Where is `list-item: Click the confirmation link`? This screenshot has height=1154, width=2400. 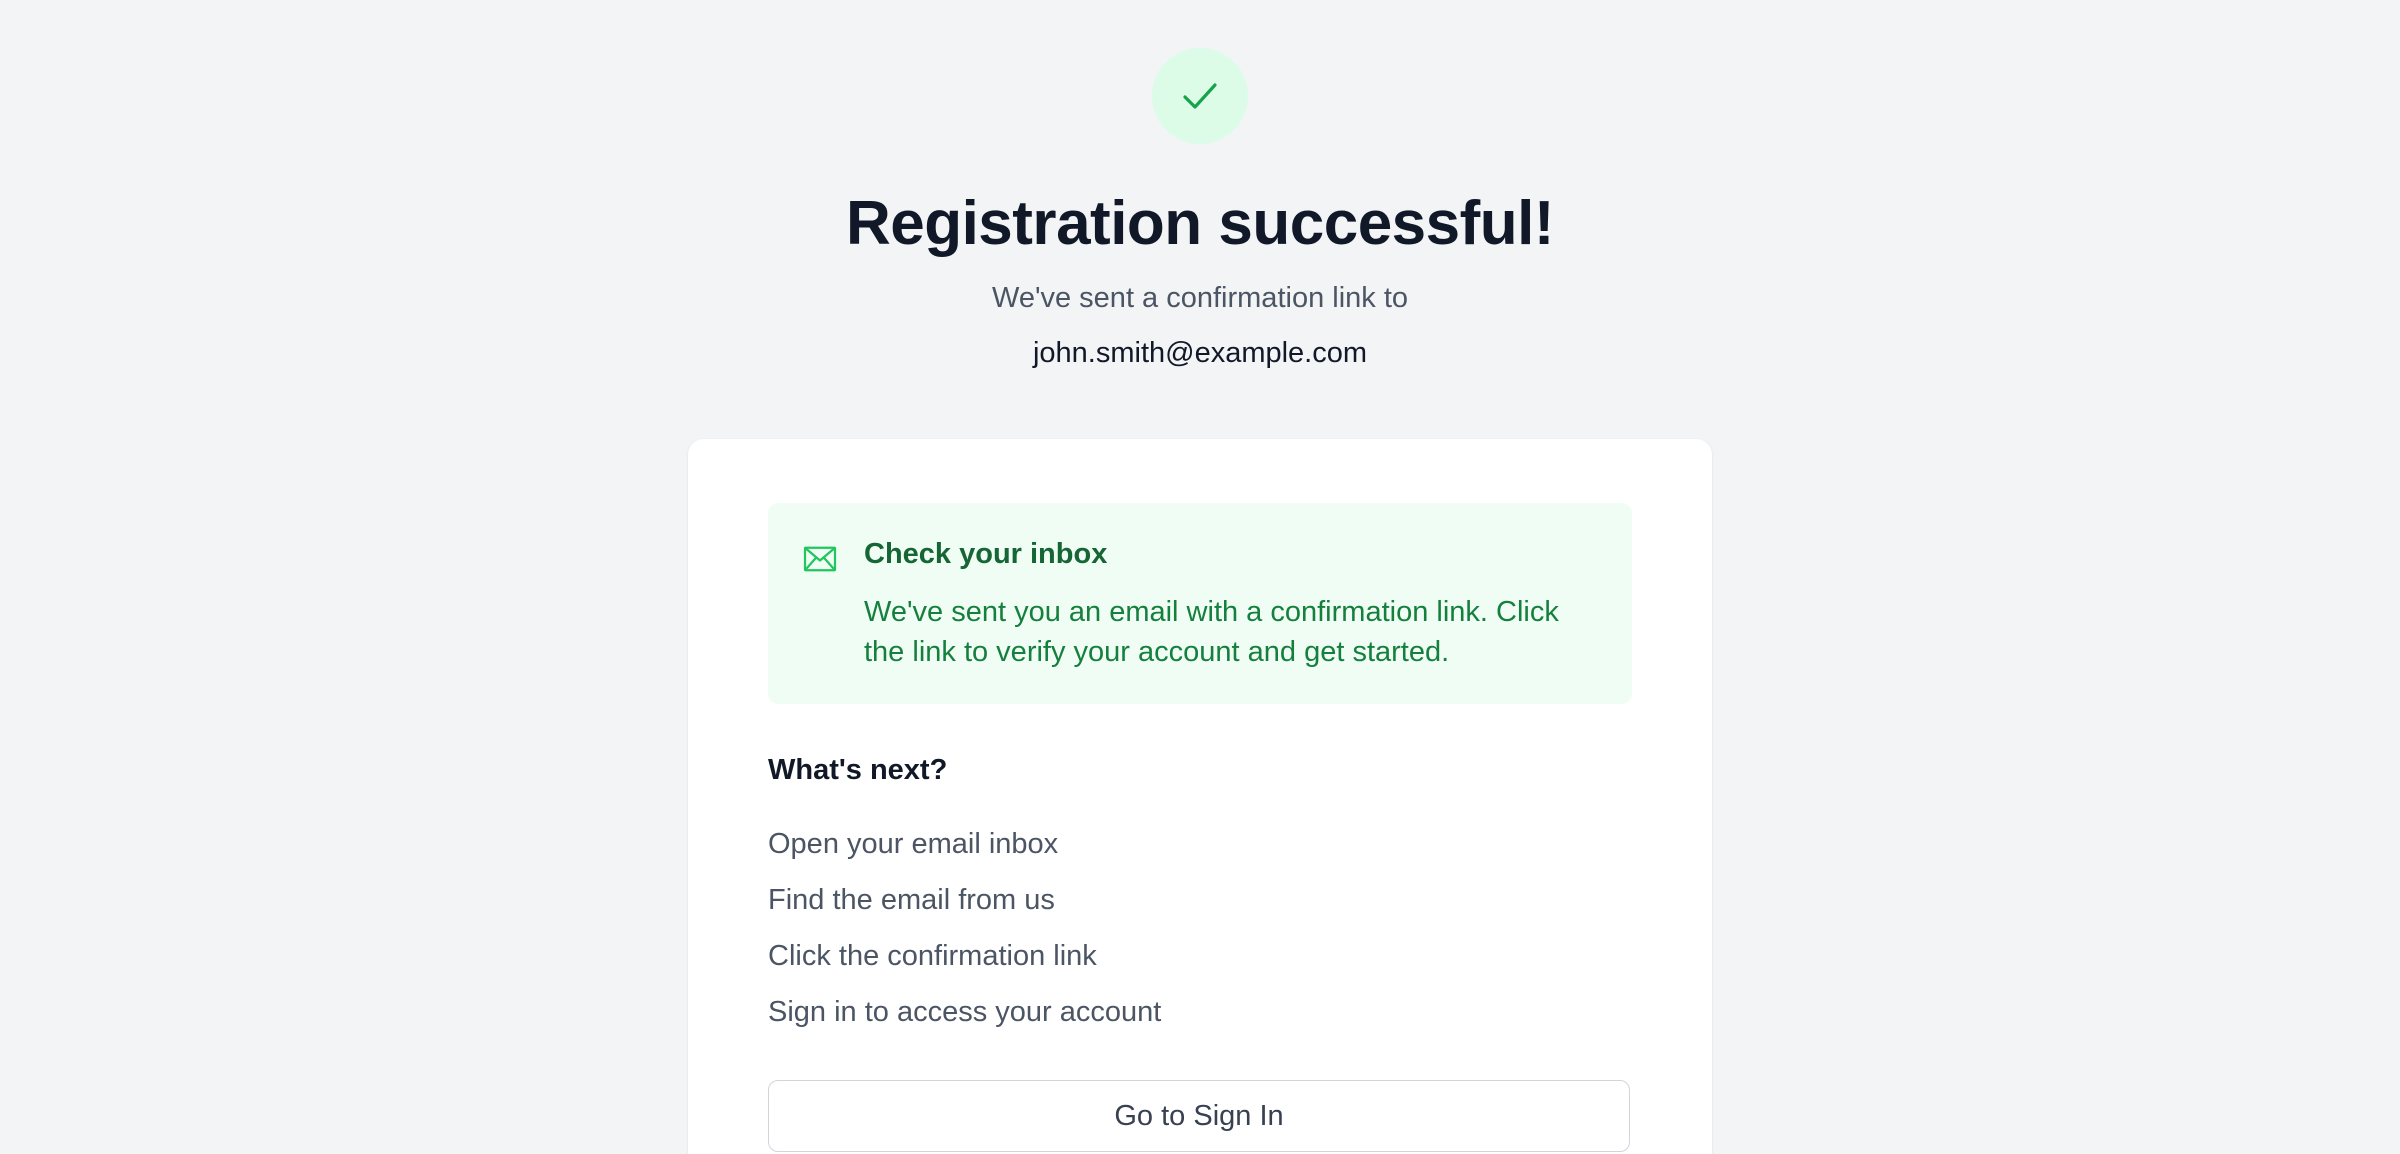 list-item: Click the confirmation link is located at coordinates (932, 956).